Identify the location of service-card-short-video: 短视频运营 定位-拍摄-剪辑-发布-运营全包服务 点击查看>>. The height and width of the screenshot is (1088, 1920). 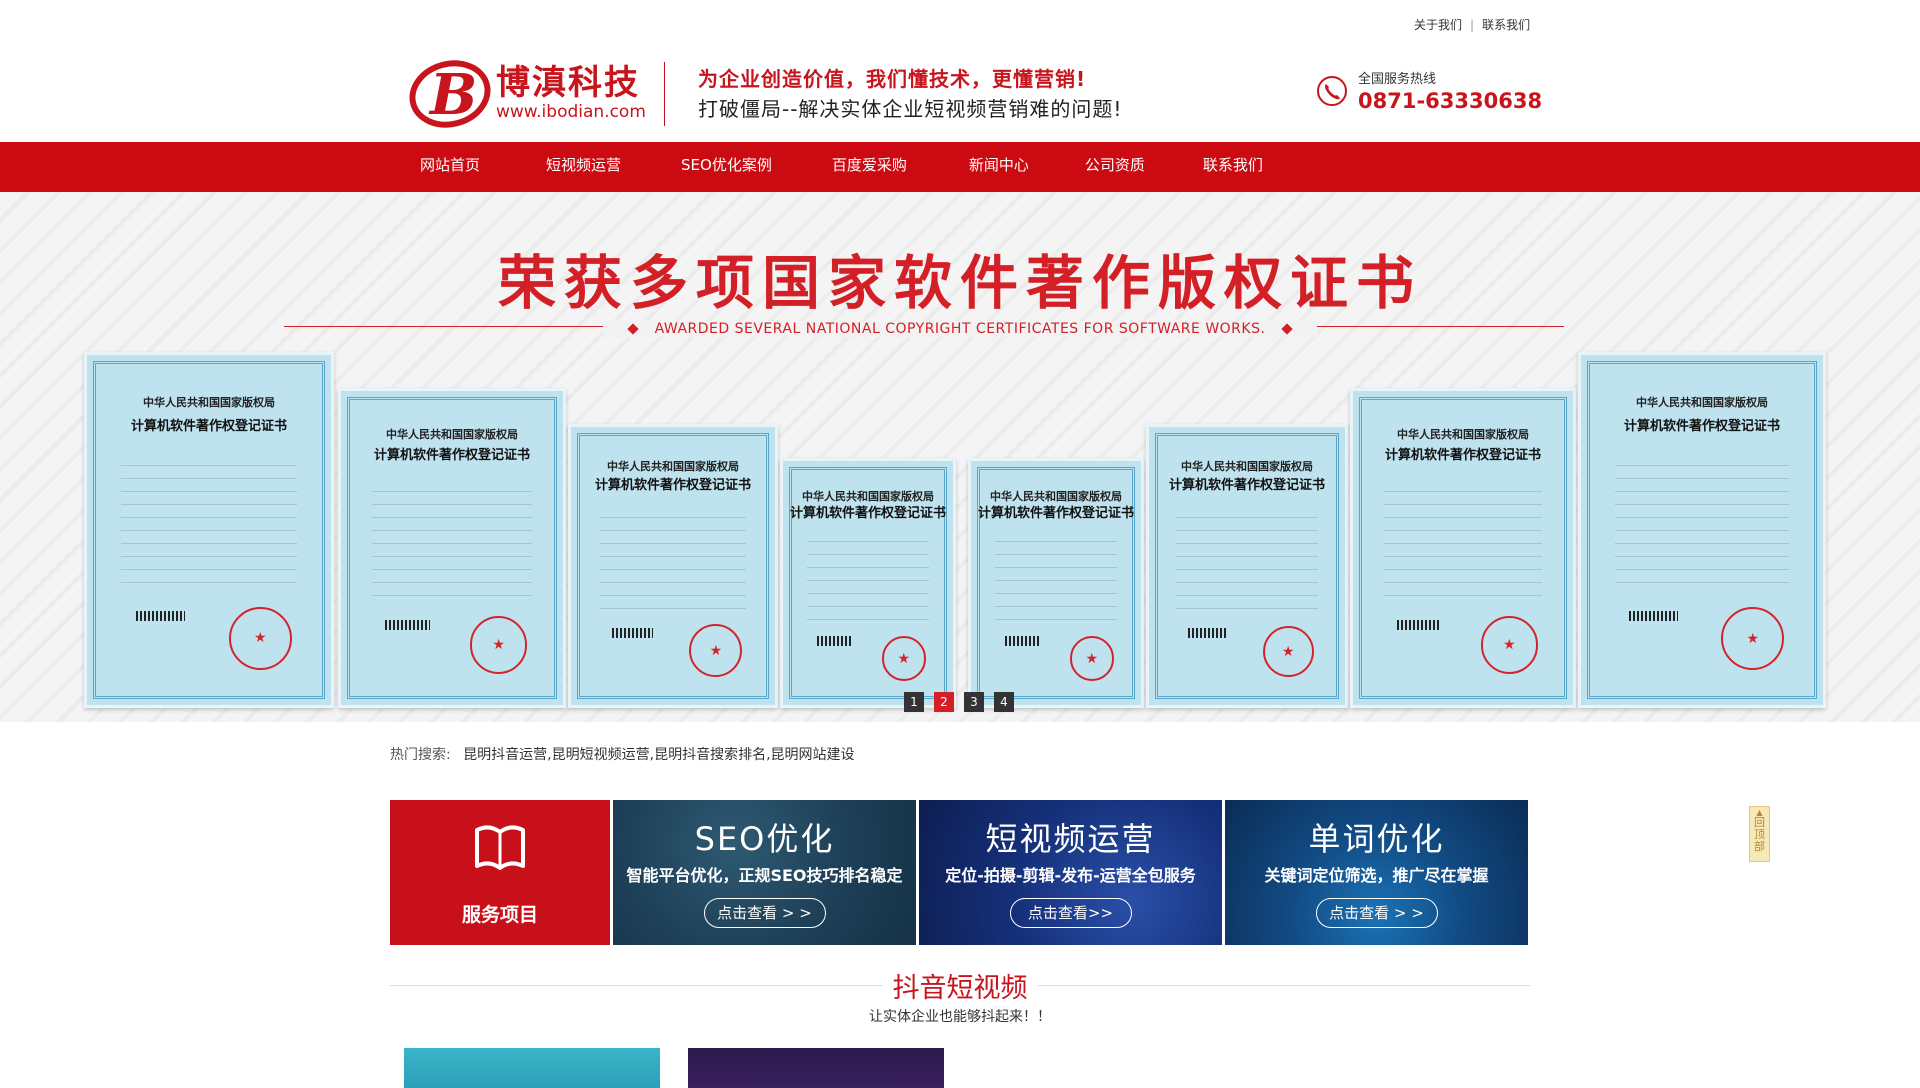
(1070, 872).